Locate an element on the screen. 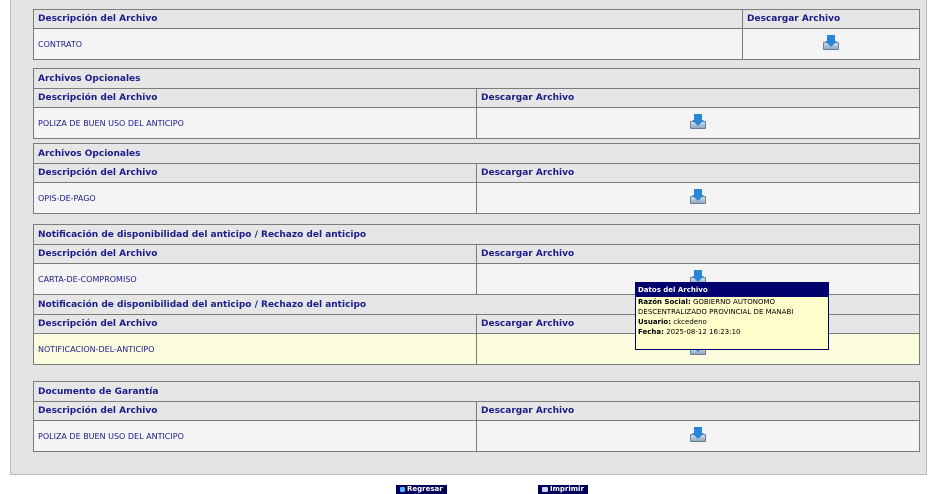  file-description: OPIS-DE-PAGO is located at coordinates (255, 198).